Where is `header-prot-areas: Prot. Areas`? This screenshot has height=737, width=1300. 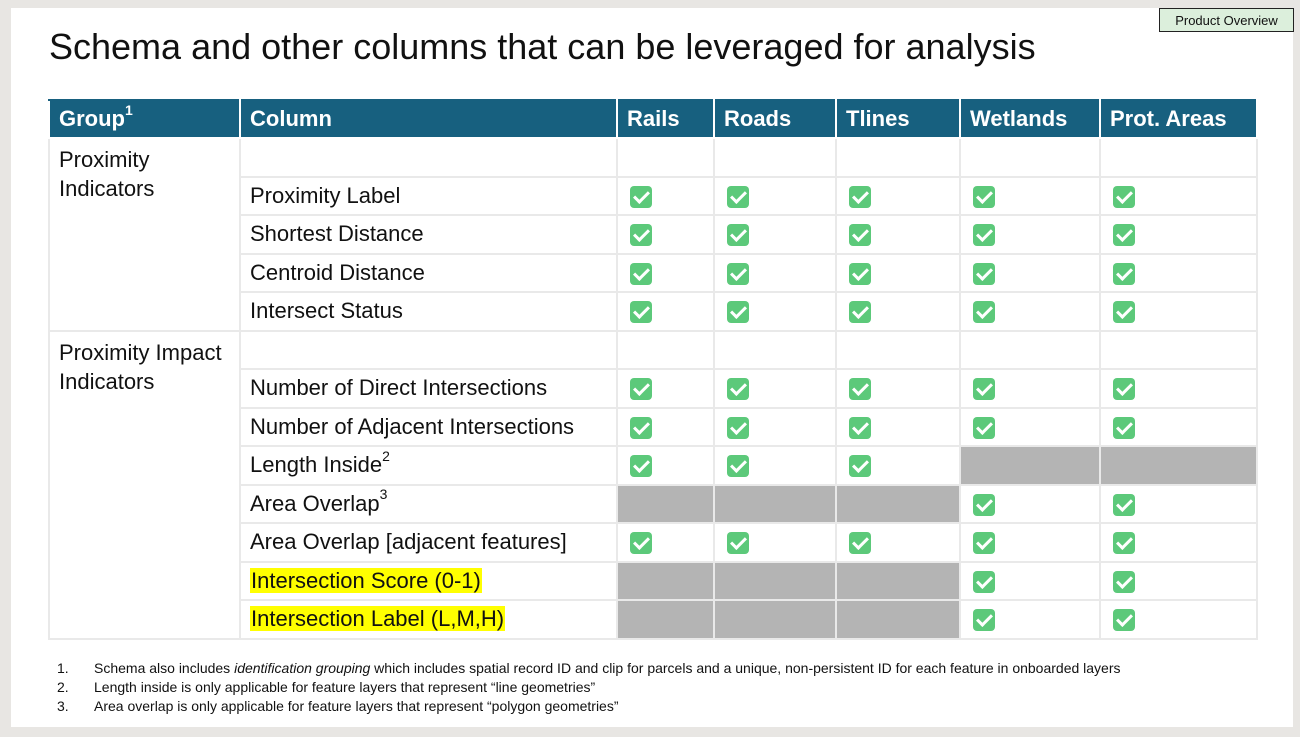 header-prot-areas: Prot. Areas is located at coordinates (1178, 119).